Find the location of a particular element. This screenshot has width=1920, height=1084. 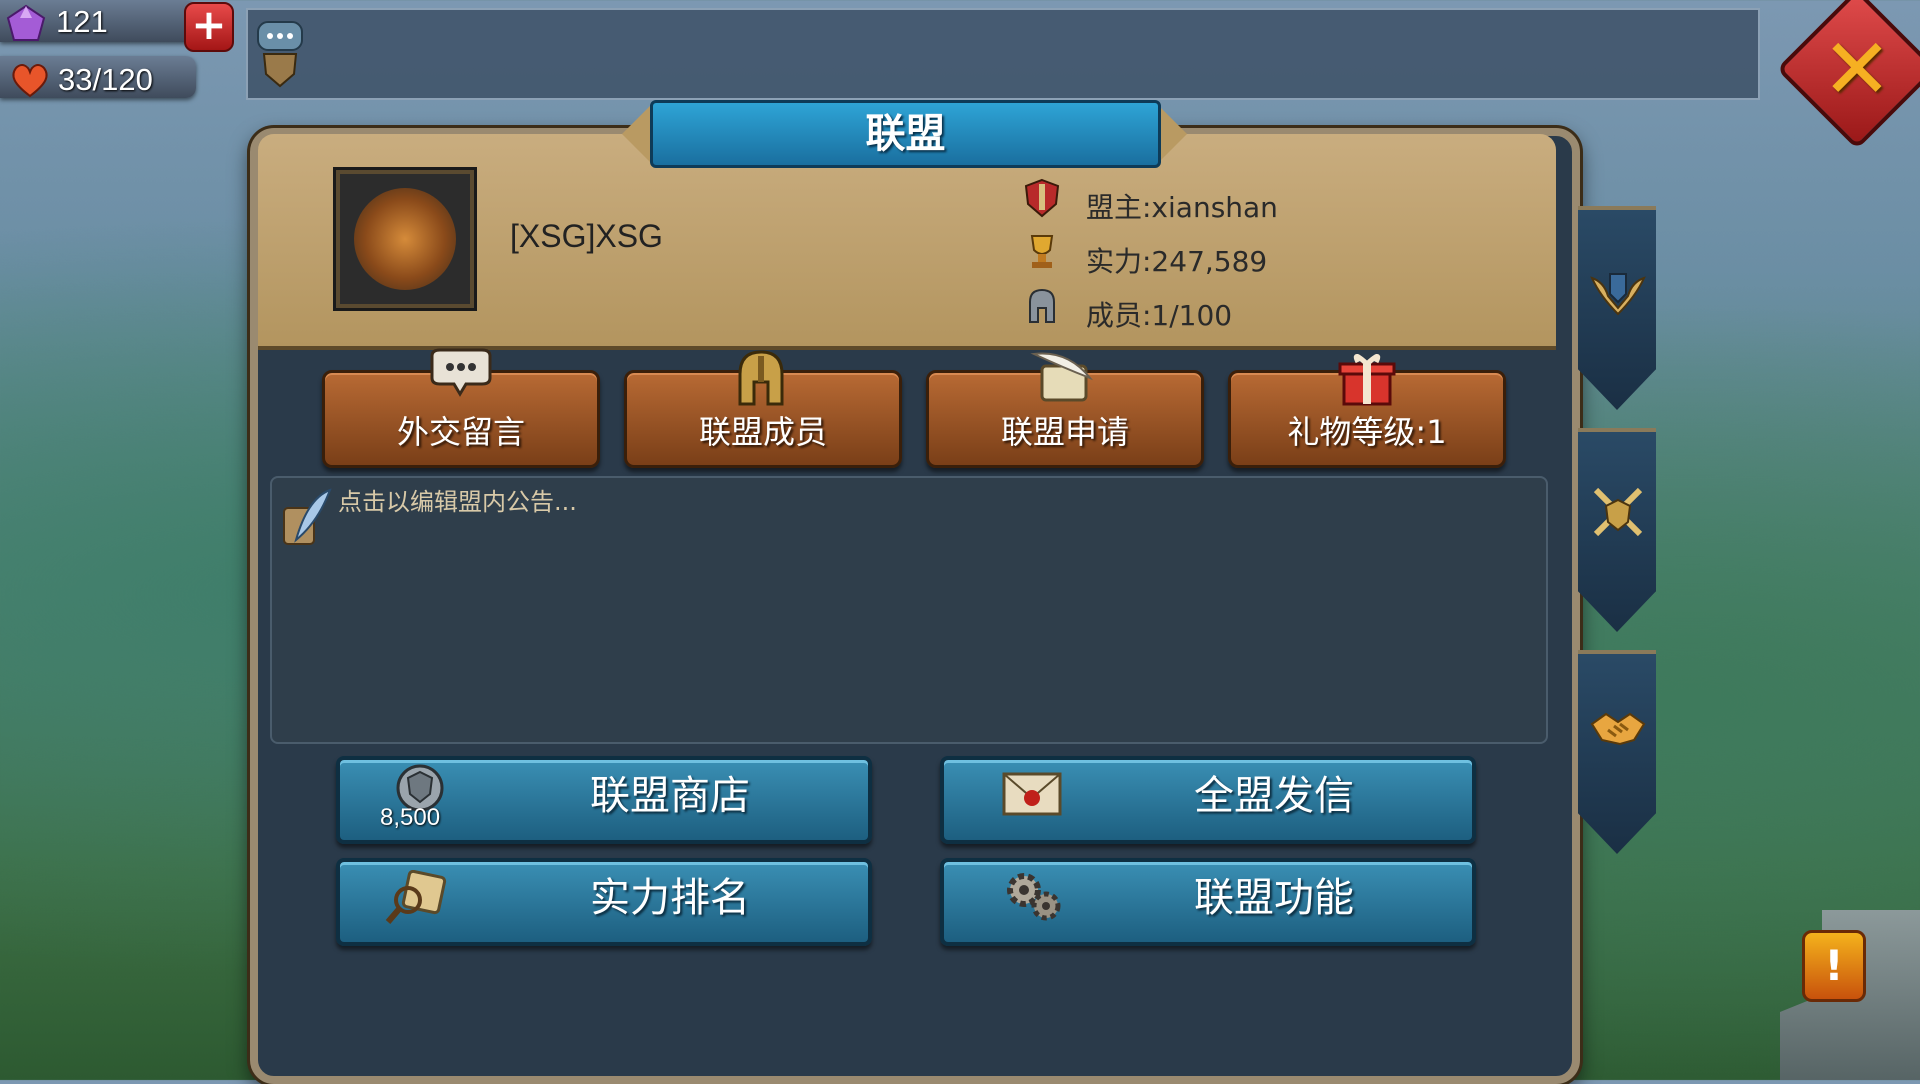

crossed-swords-icon is located at coordinates (1618, 512).